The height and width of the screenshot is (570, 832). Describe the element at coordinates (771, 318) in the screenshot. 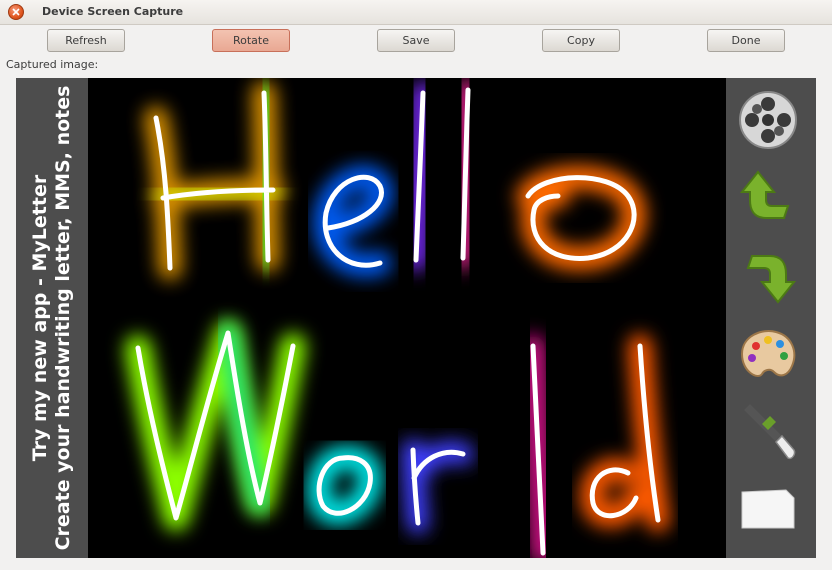

I see `tool-bar` at that location.